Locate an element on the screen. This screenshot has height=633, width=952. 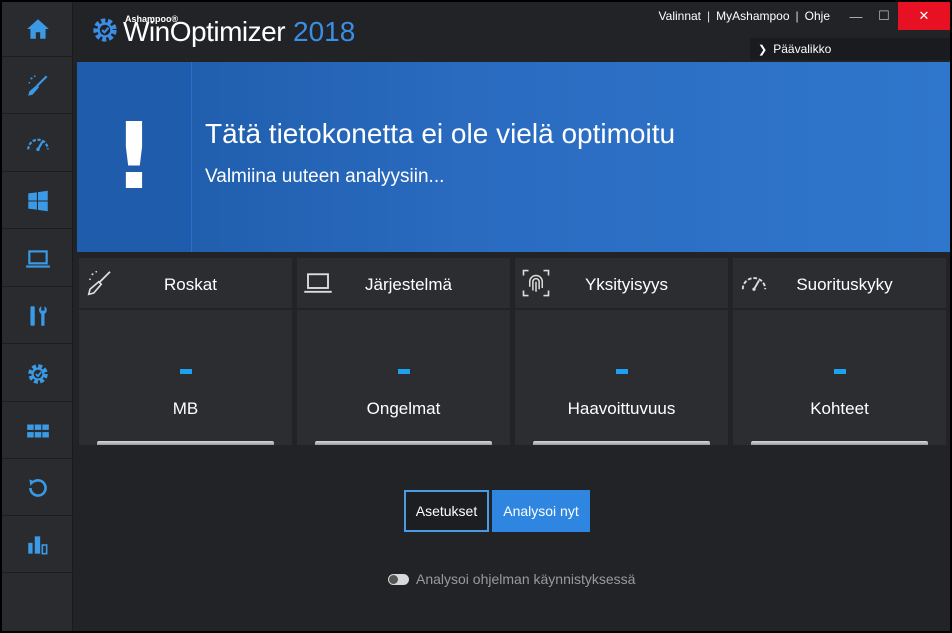
grid-icon is located at coordinates (37, 431).